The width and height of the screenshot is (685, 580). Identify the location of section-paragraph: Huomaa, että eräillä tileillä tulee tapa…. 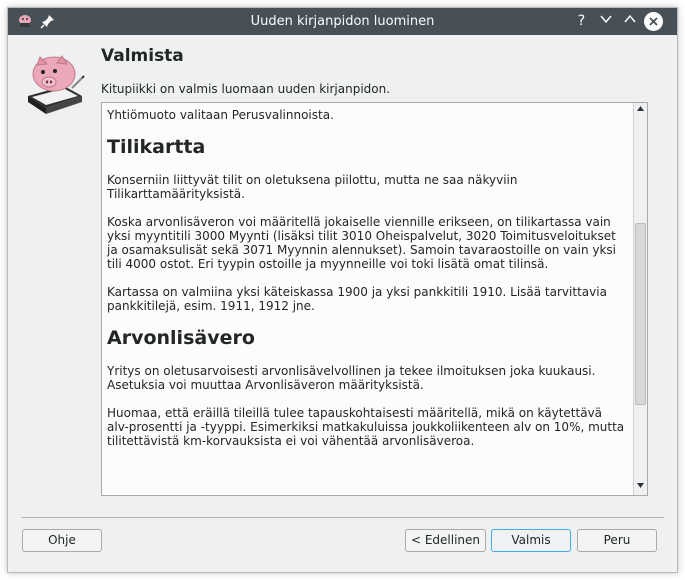
(366, 427).